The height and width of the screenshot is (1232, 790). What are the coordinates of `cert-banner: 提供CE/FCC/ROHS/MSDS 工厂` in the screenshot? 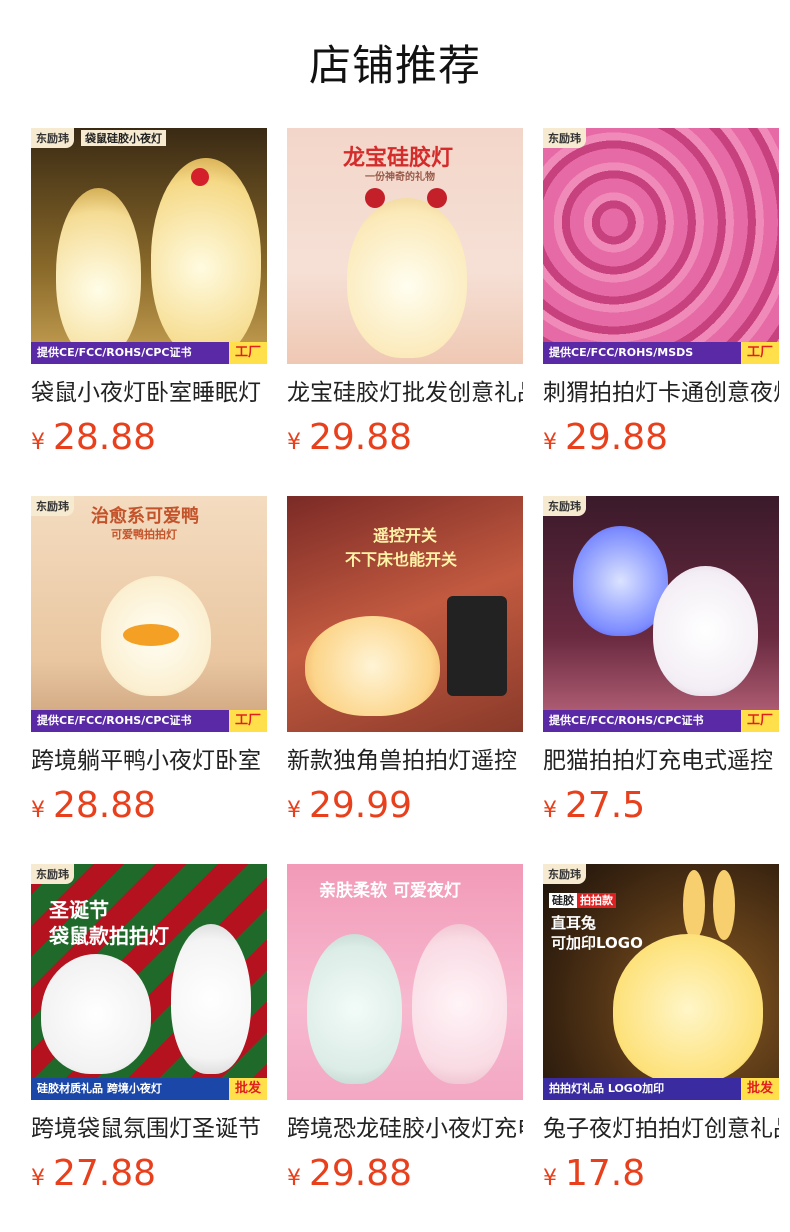 It's located at (661, 353).